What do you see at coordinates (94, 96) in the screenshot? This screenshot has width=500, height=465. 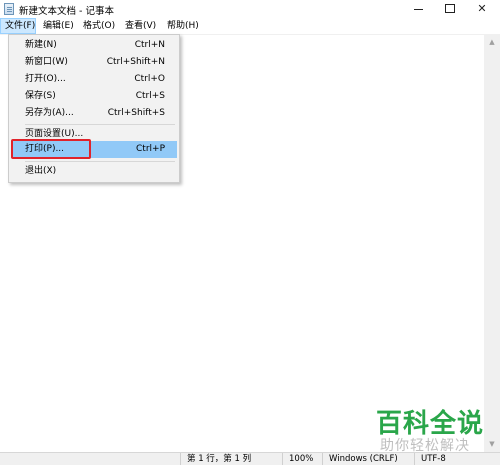 I see `menu-item-save: 保存(S) Ctrl+S` at bounding box center [94, 96].